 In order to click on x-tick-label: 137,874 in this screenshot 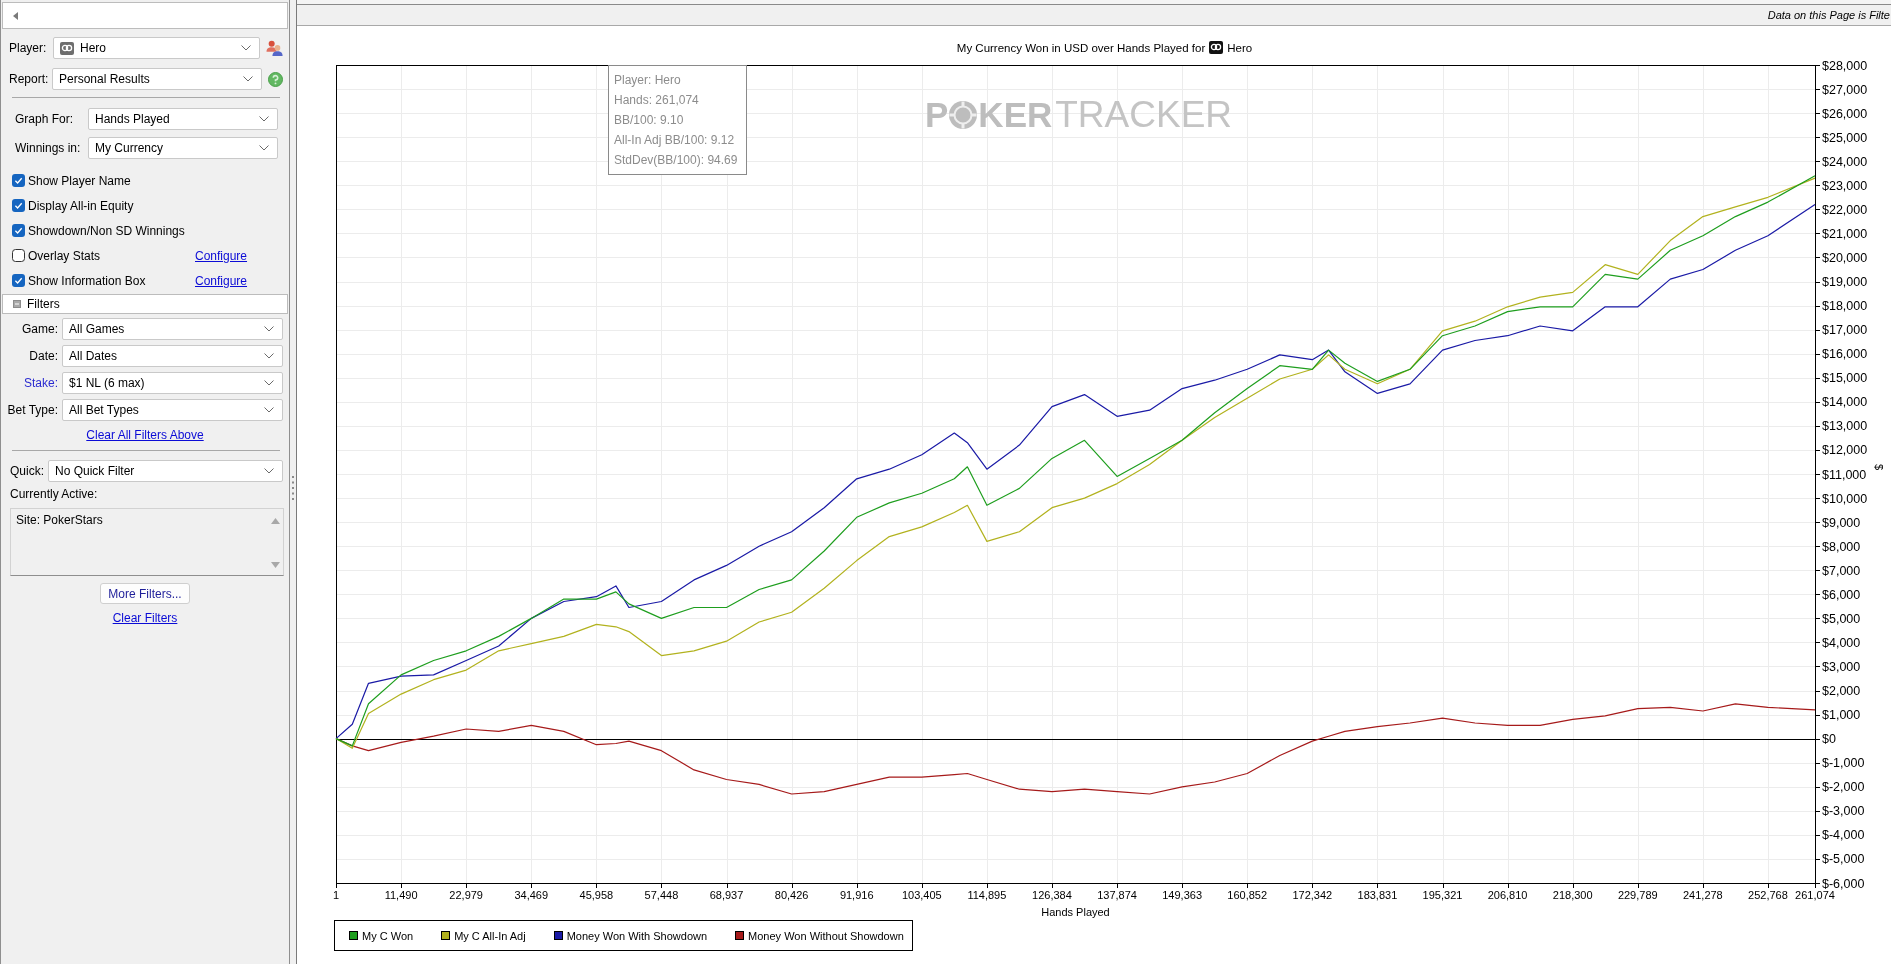, I will do `click(1117, 895)`.